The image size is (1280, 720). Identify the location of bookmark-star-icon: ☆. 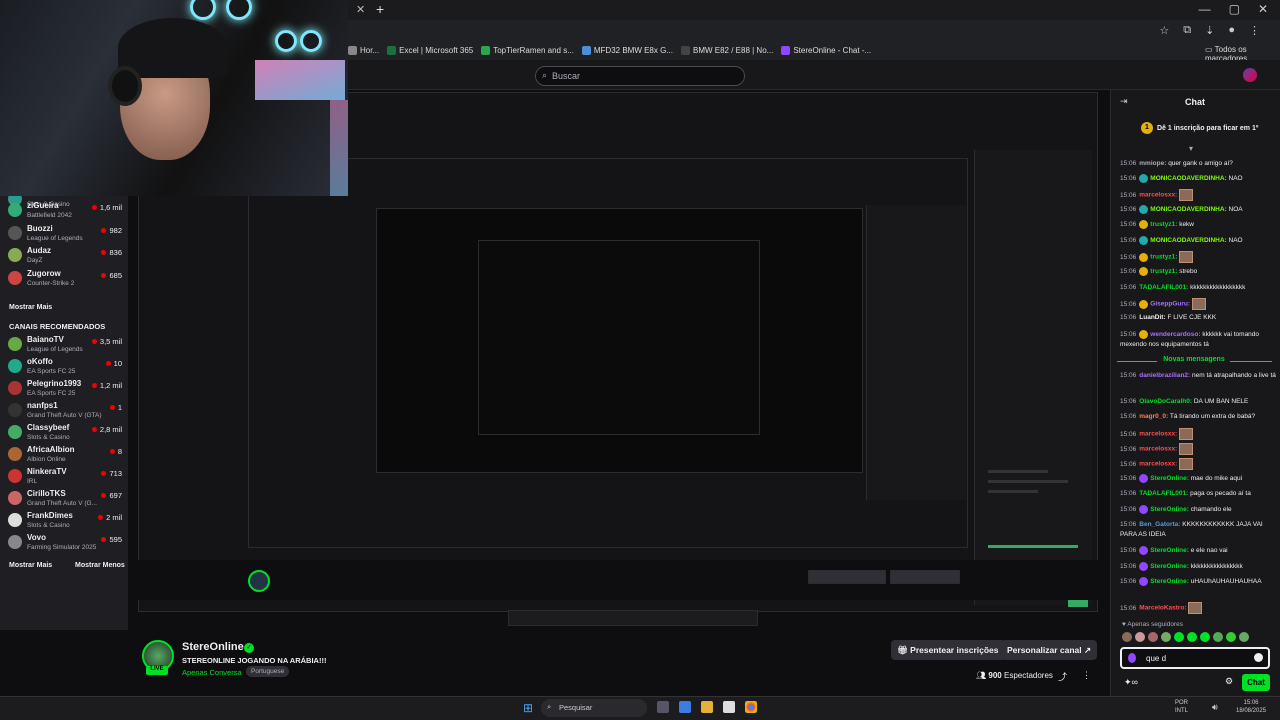
(1164, 30).